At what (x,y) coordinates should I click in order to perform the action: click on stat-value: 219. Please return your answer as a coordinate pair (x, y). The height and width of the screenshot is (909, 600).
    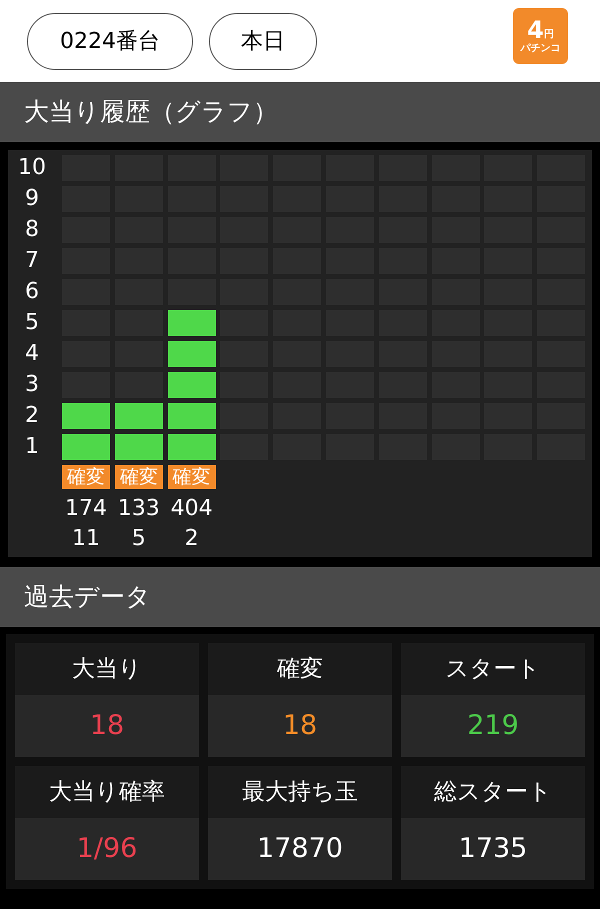
    Looking at the image, I should click on (493, 726).